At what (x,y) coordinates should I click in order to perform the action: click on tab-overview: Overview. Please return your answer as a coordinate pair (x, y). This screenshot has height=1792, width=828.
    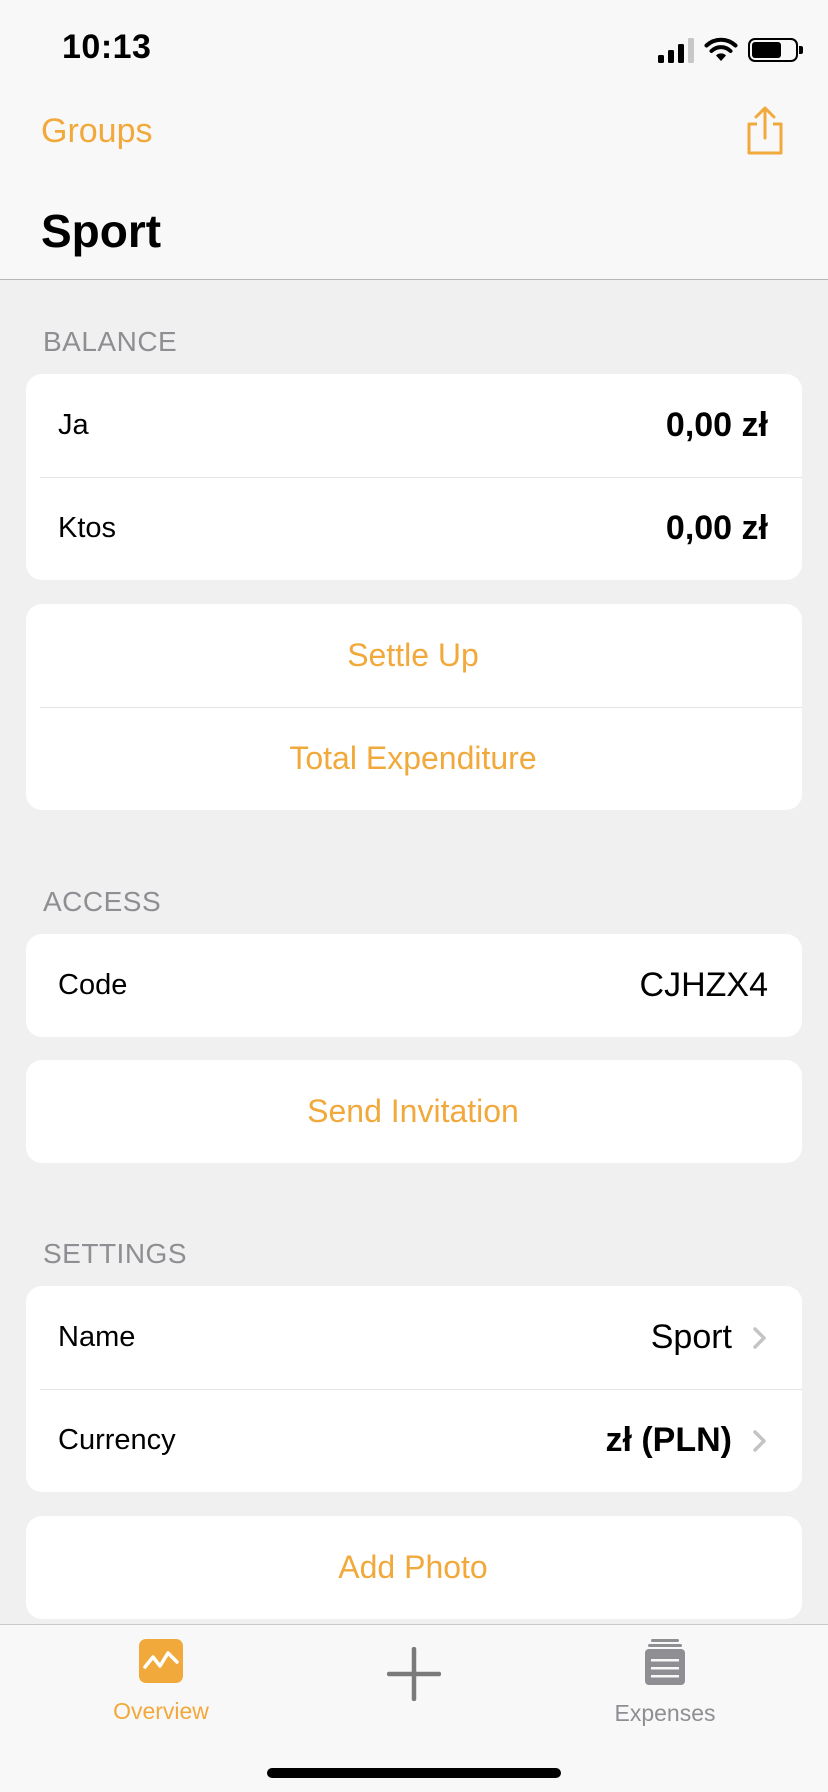
    Looking at the image, I should click on (161, 1682).